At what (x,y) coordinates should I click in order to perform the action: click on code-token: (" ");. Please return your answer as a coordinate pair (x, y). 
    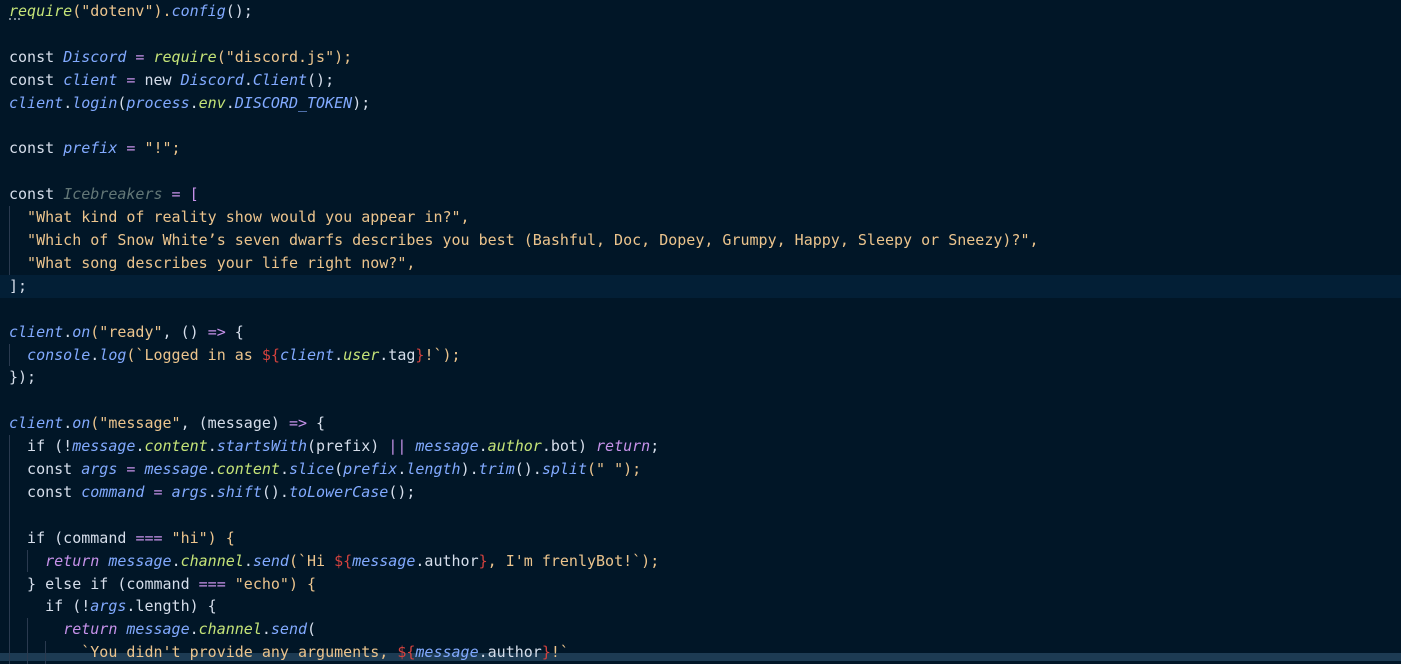
    Looking at the image, I should click on (614, 469).